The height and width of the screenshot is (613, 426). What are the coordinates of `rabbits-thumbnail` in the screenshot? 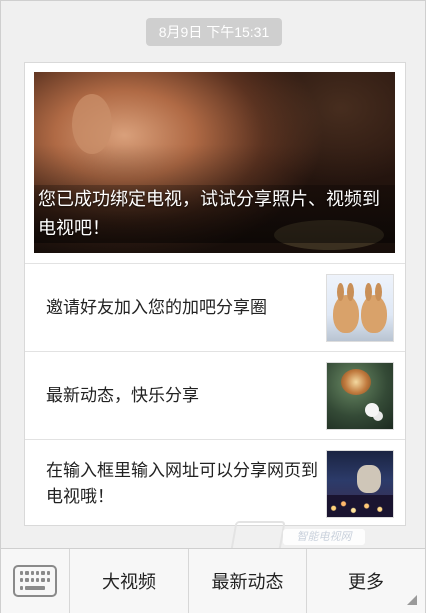 It's located at (360, 308).